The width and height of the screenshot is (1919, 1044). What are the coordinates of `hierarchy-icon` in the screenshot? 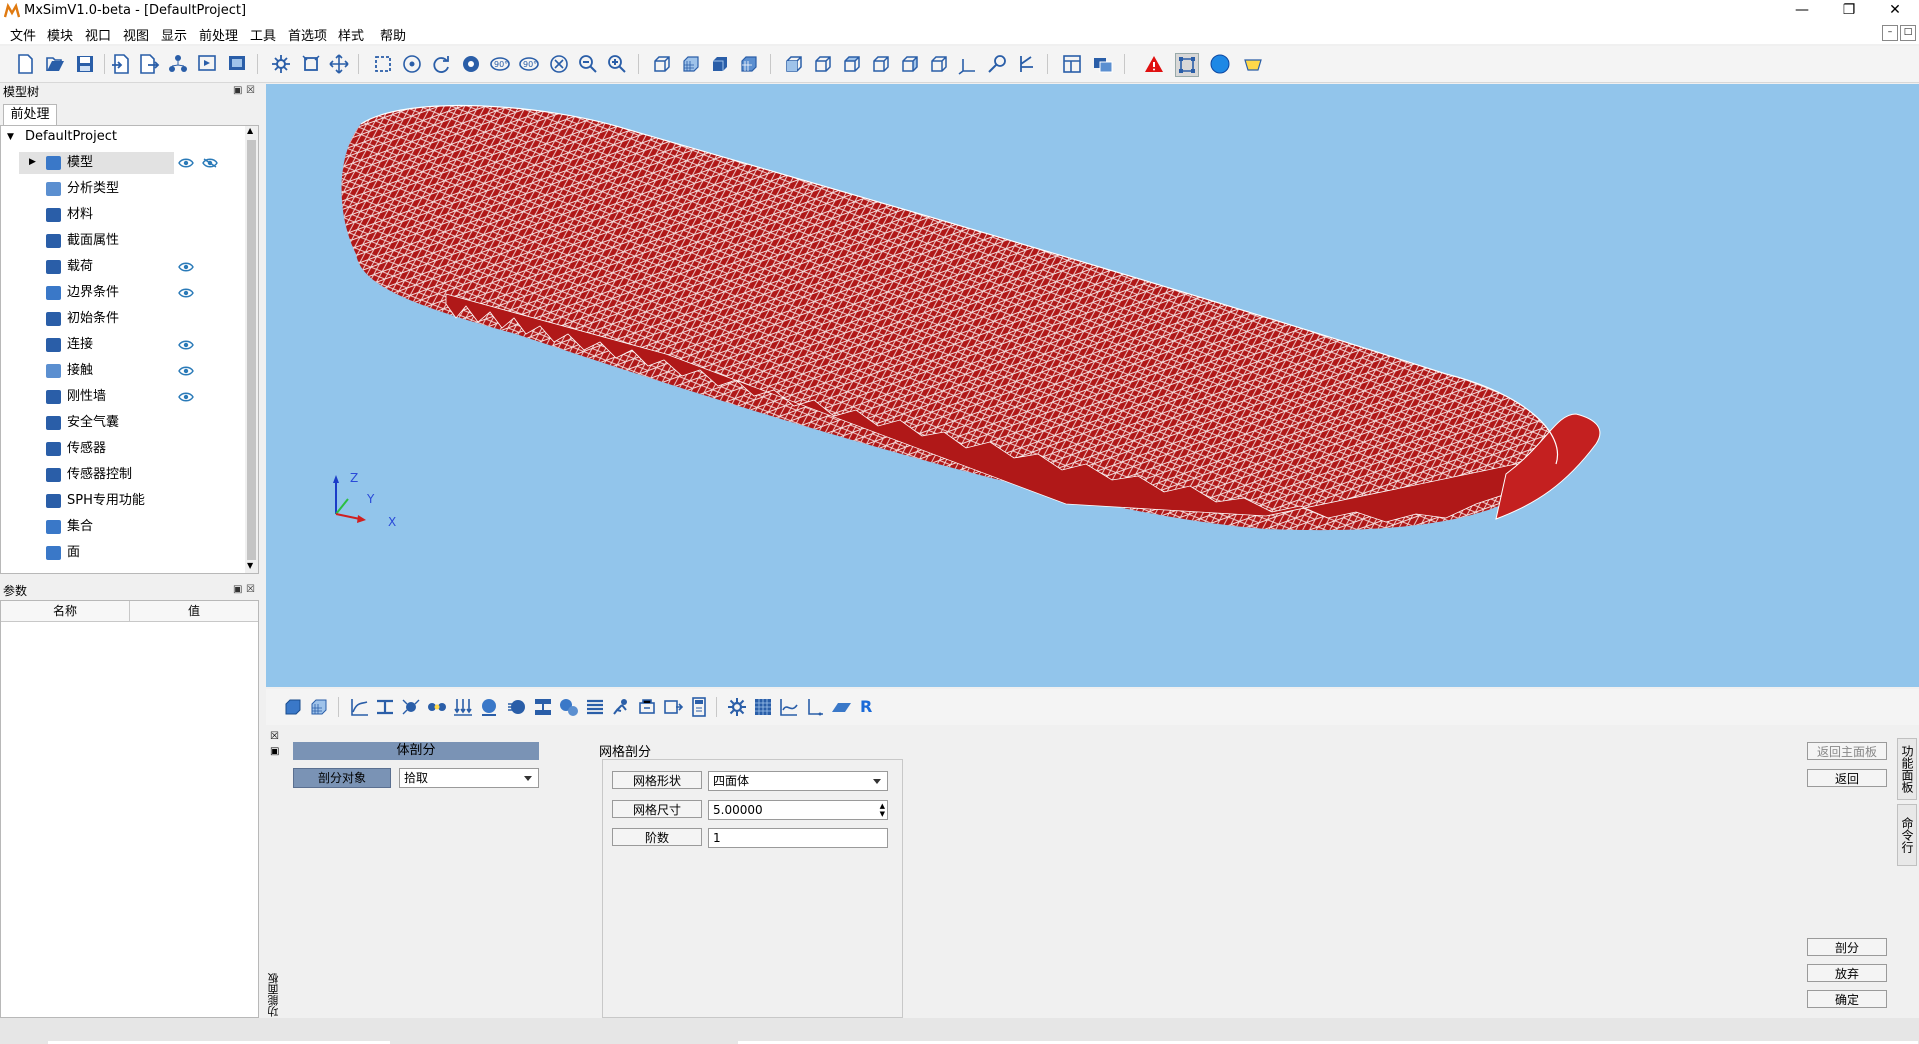 It's located at (178, 64).